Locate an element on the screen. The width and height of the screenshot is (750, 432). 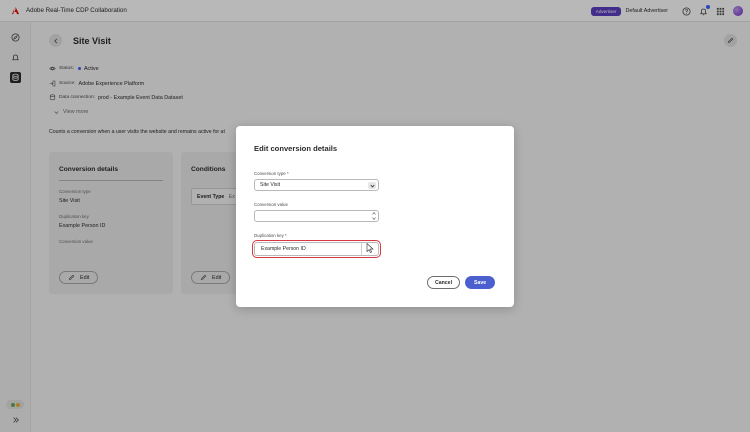
conversion-type-label-text: Conversion type is located at coordinates (270, 173).